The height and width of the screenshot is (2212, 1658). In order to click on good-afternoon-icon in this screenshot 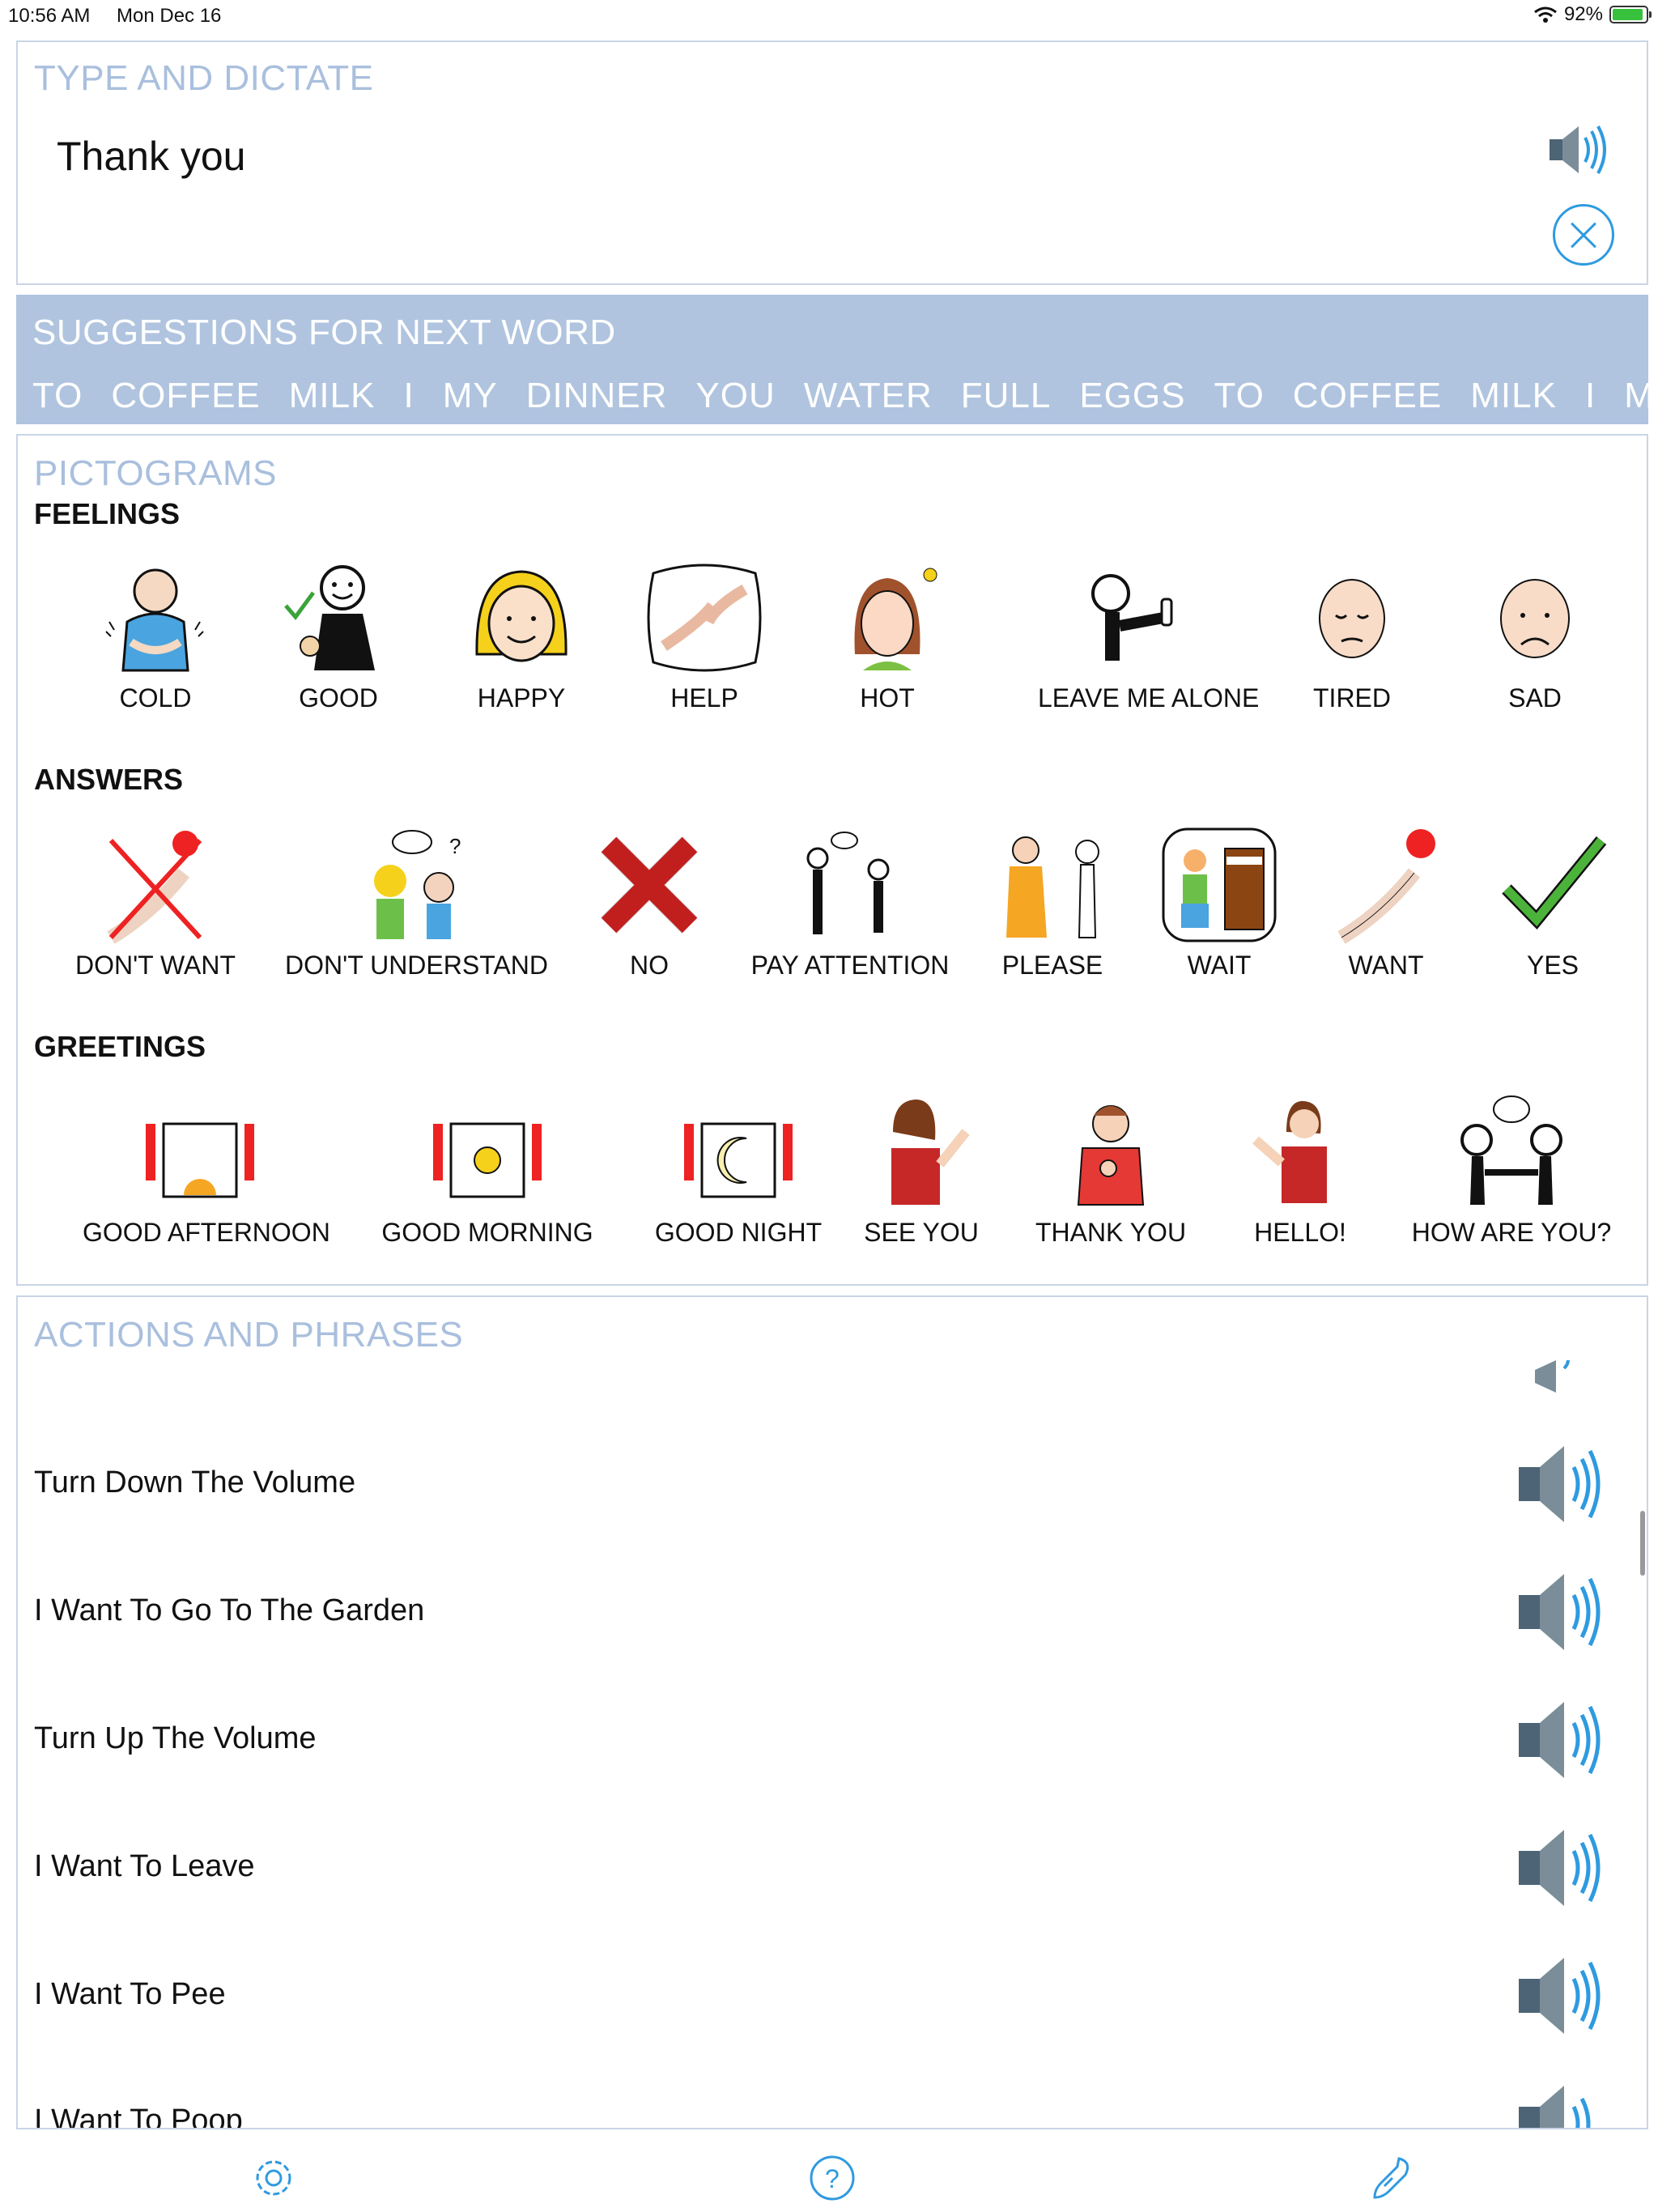, I will do `click(200, 1160)`.